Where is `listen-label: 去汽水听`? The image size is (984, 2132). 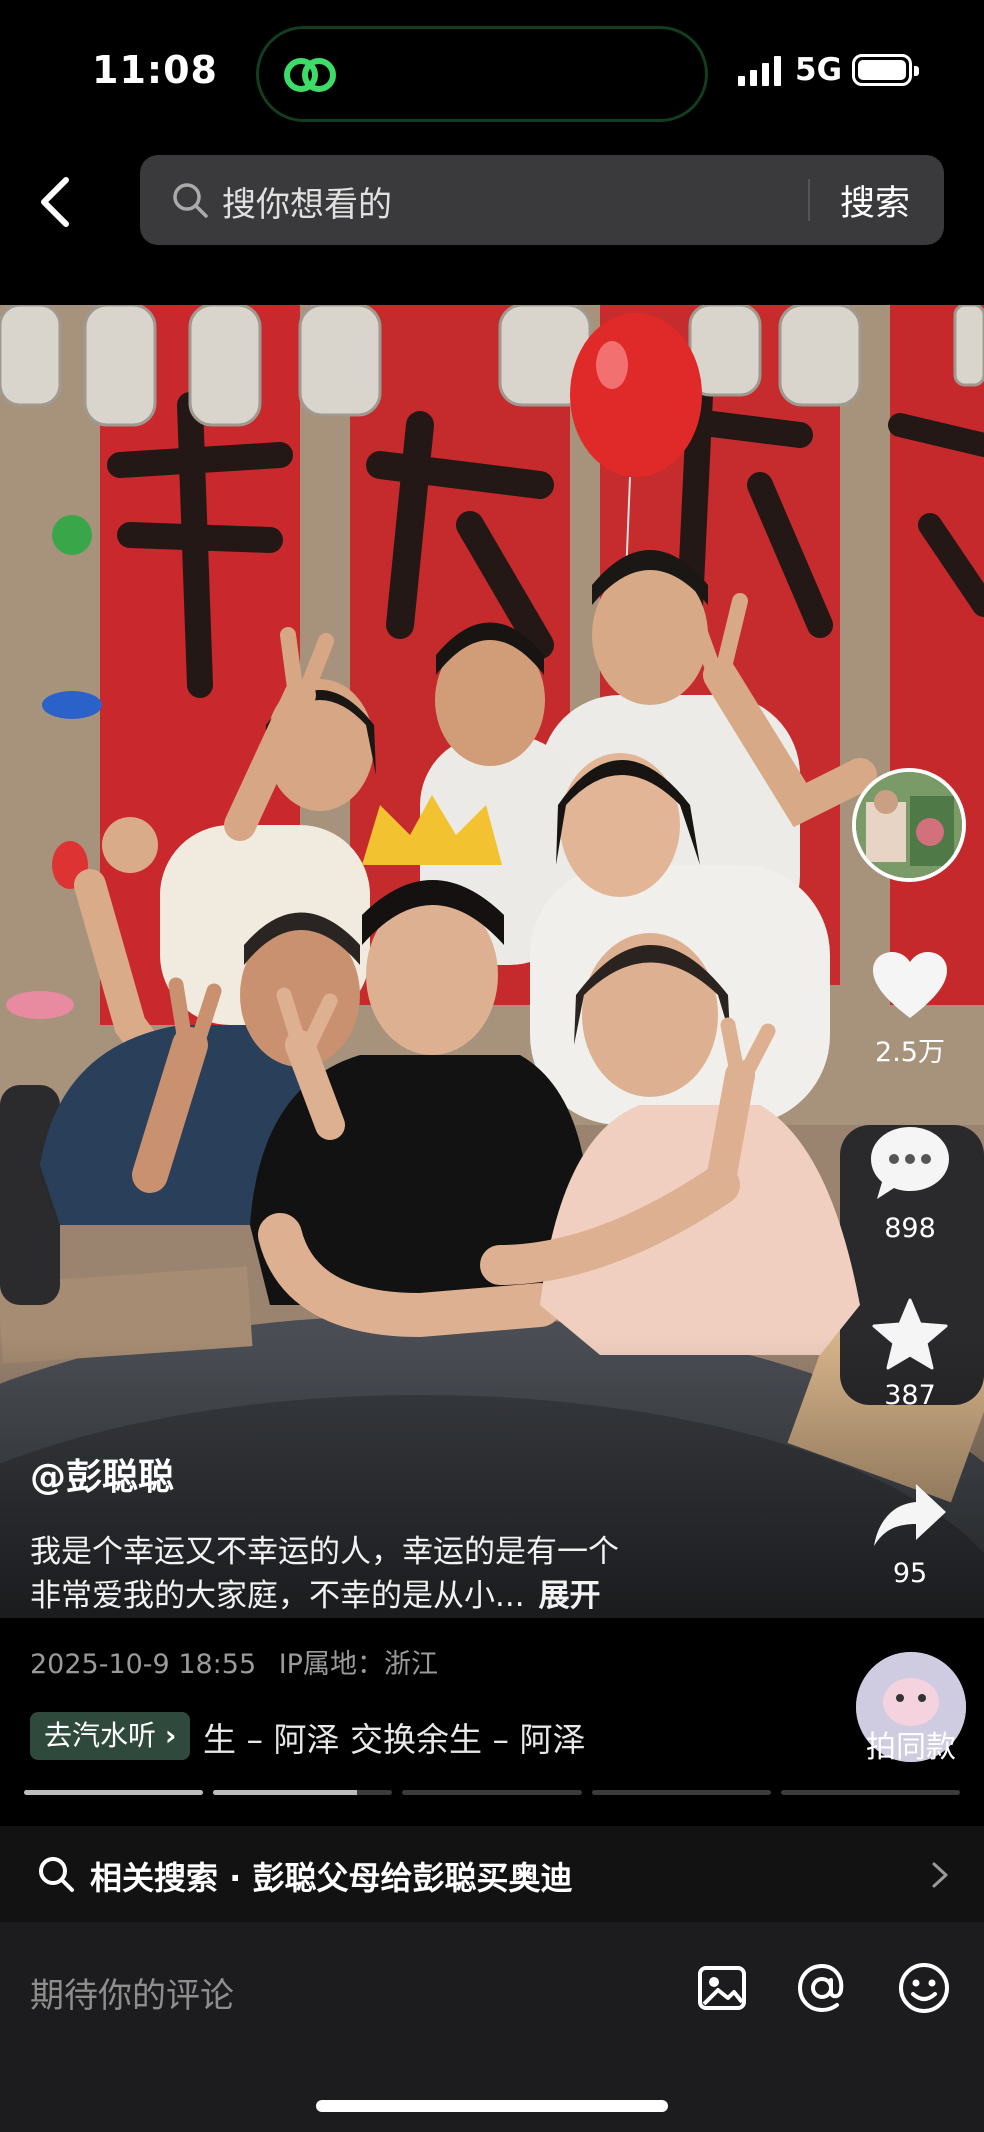 listen-label: 去汽水听 is located at coordinates (100, 1735).